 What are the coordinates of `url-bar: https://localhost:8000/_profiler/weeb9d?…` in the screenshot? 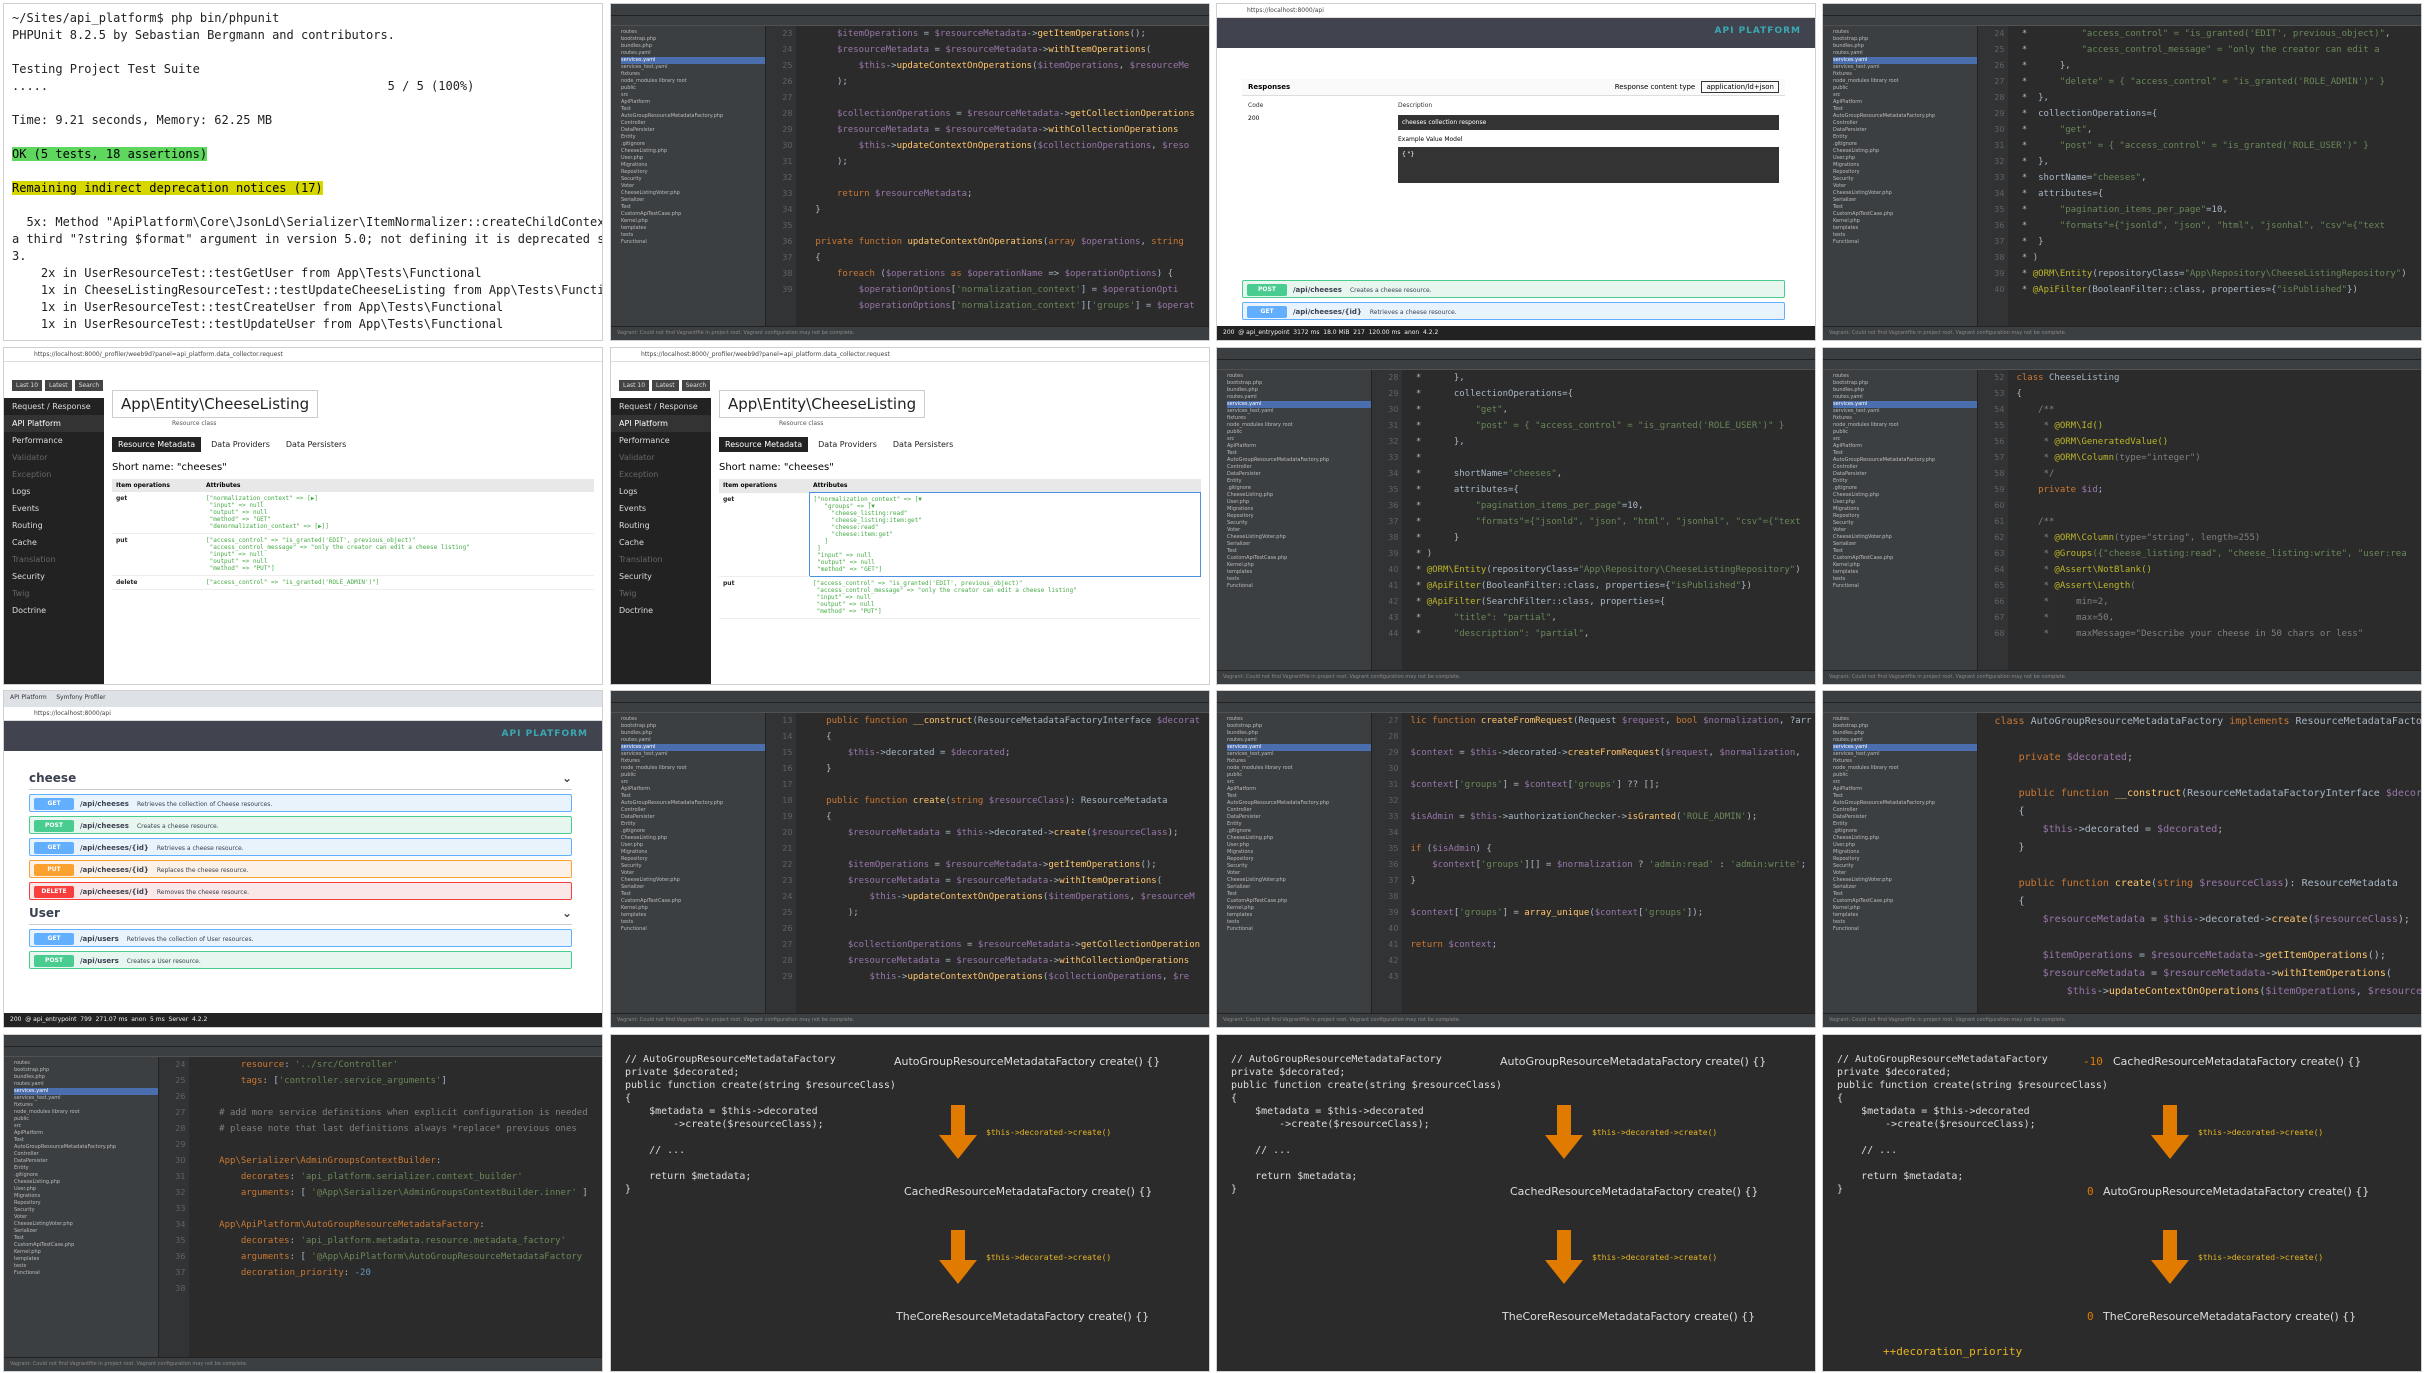 It's located at (910, 355).